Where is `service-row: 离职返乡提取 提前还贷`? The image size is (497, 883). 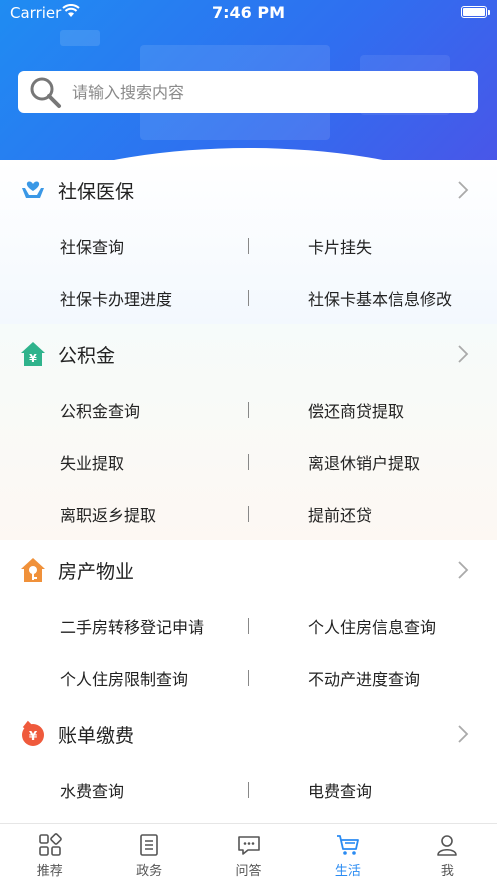
service-row: 离职返乡提取 提前还贷 is located at coordinates (248, 514).